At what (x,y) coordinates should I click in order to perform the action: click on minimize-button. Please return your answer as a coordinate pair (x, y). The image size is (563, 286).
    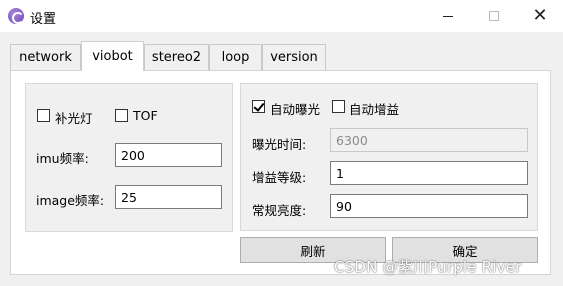
    Looking at the image, I should click on (448, 16).